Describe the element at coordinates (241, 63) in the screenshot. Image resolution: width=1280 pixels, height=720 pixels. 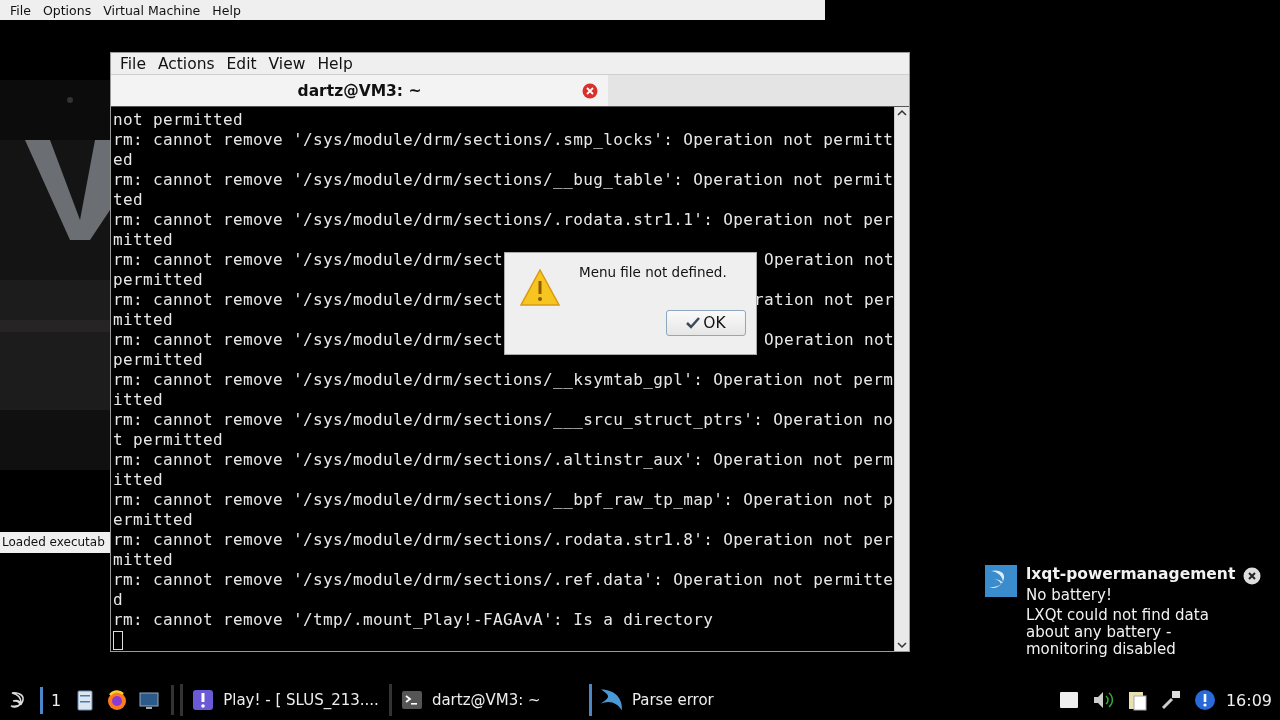
I see `menu-item: Edit` at that location.